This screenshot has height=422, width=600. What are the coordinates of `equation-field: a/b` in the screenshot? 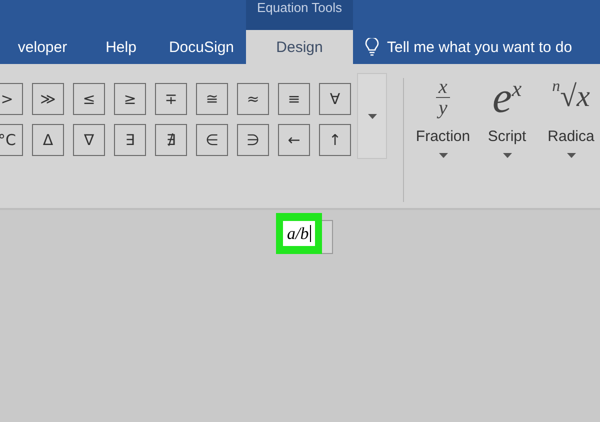 It's located at (299, 233).